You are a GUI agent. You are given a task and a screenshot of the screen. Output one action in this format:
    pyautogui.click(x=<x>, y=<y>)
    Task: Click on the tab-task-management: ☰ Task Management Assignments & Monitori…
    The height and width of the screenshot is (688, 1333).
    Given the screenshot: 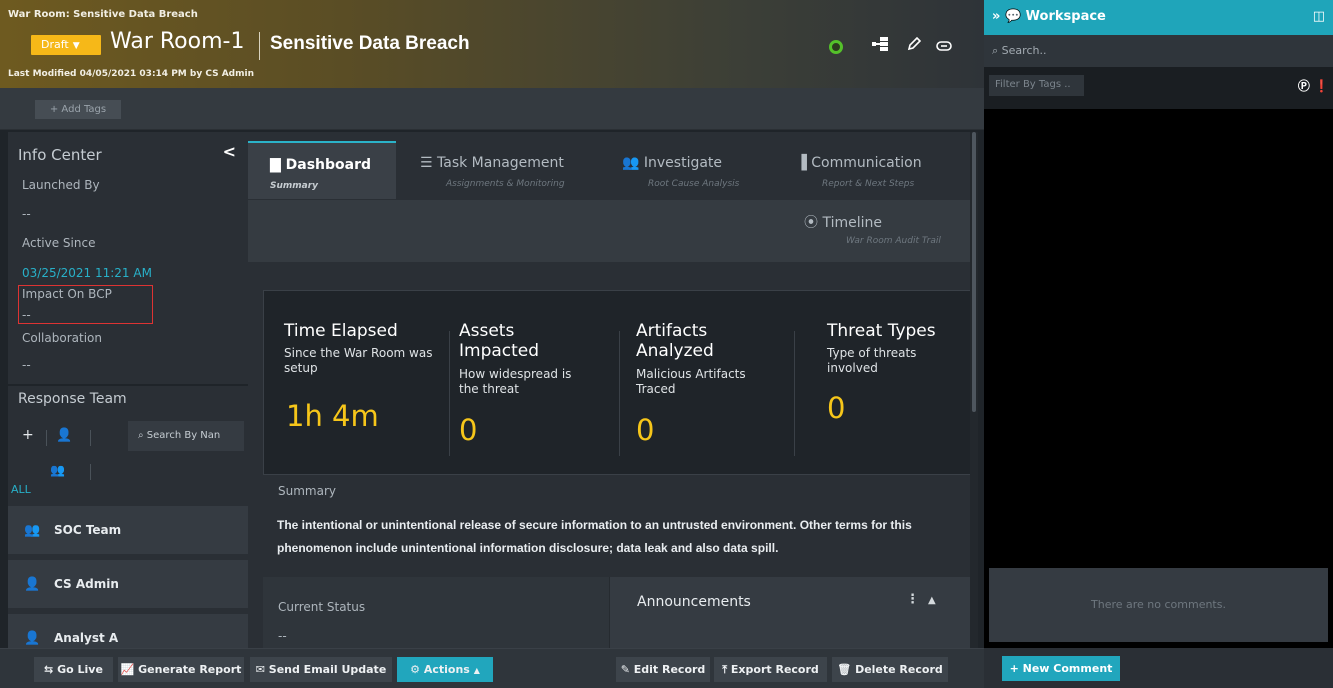 What is the action you would take?
    pyautogui.click(x=498, y=170)
    